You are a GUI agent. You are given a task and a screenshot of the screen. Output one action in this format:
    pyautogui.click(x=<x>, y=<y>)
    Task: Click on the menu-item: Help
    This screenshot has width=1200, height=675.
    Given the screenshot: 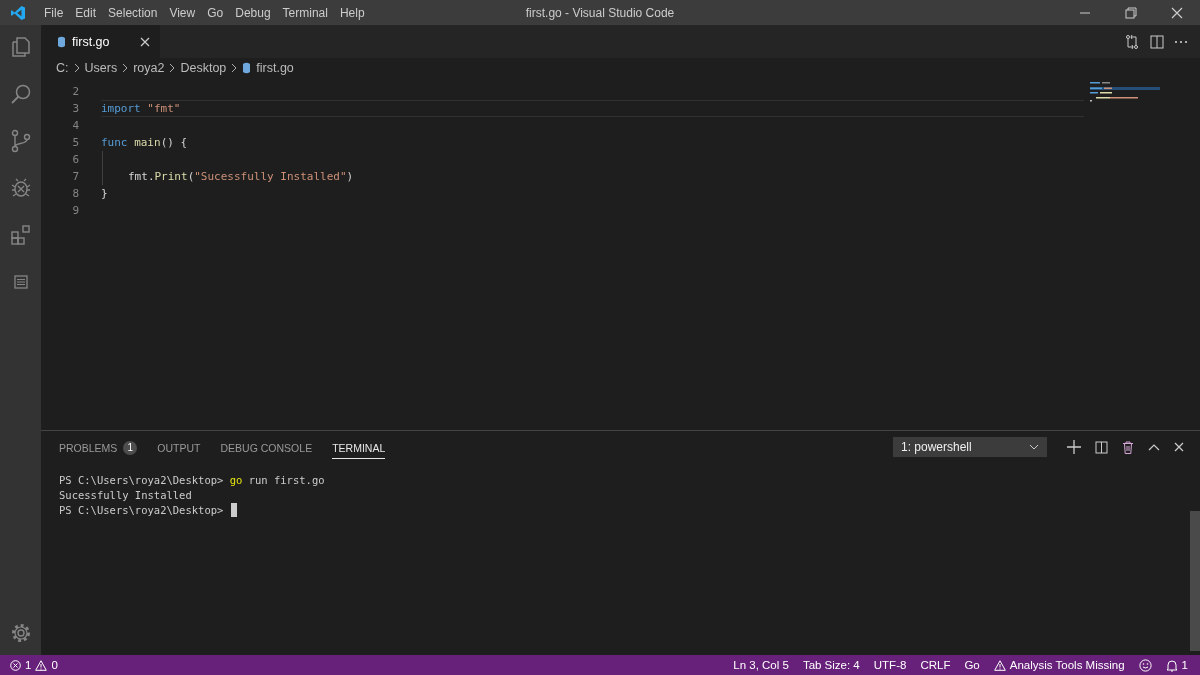 What is the action you would take?
    pyautogui.click(x=352, y=12)
    